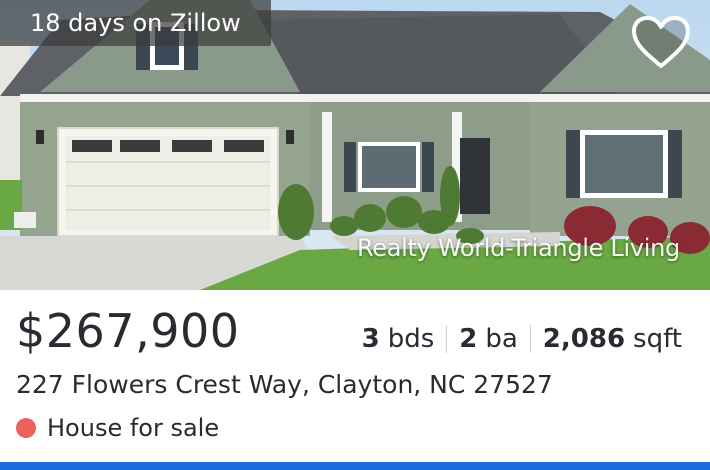 Image resolution: width=710 pixels, height=470 pixels. What do you see at coordinates (133, 428) in the screenshot?
I see `status-label: House for sale` at bounding box center [133, 428].